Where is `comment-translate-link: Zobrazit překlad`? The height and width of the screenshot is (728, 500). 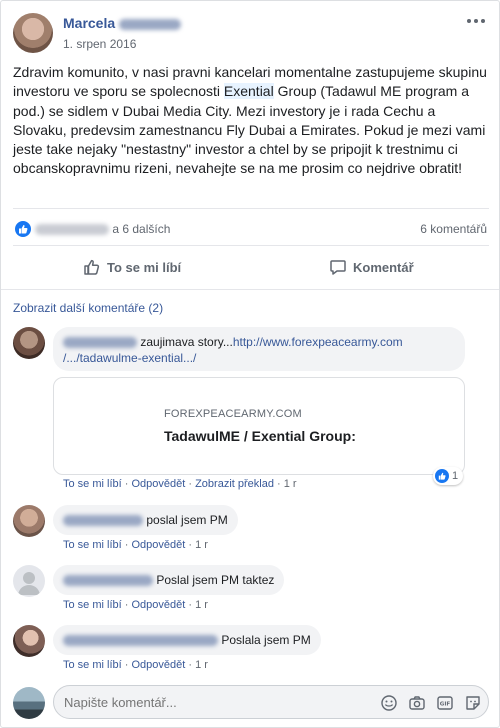 comment-translate-link: Zobrazit překlad is located at coordinates (234, 484).